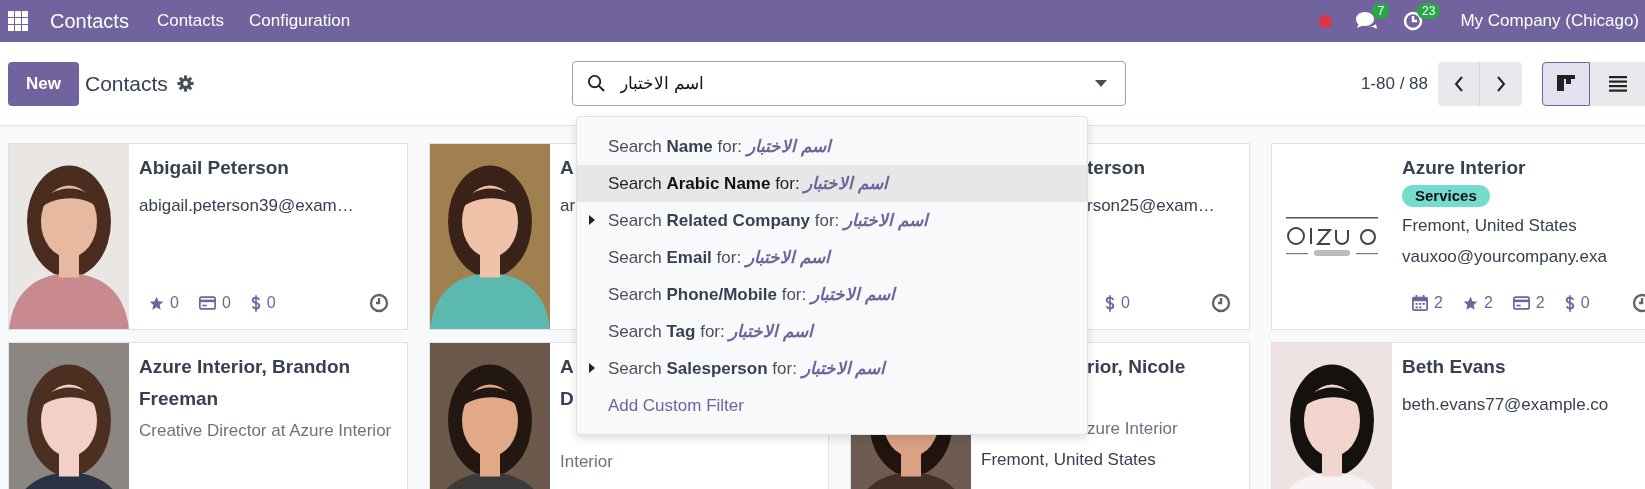  What do you see at coordinates (586, 462) in the screenshot?
I see `job-title: Interior` at bounding box center [586, 462].